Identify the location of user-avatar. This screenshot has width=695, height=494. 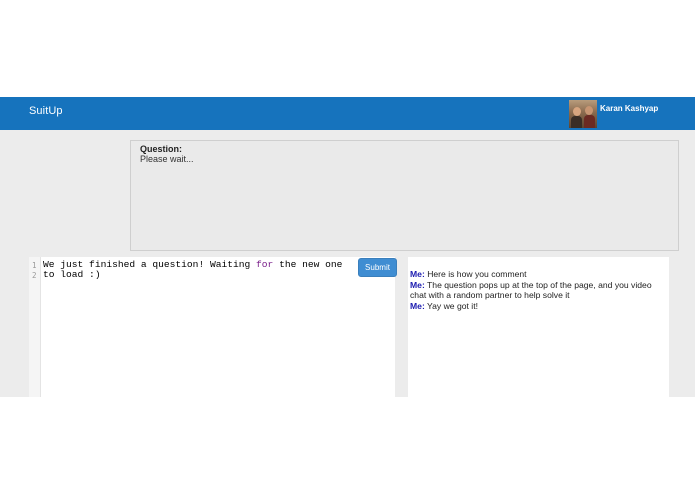
(583, 113).